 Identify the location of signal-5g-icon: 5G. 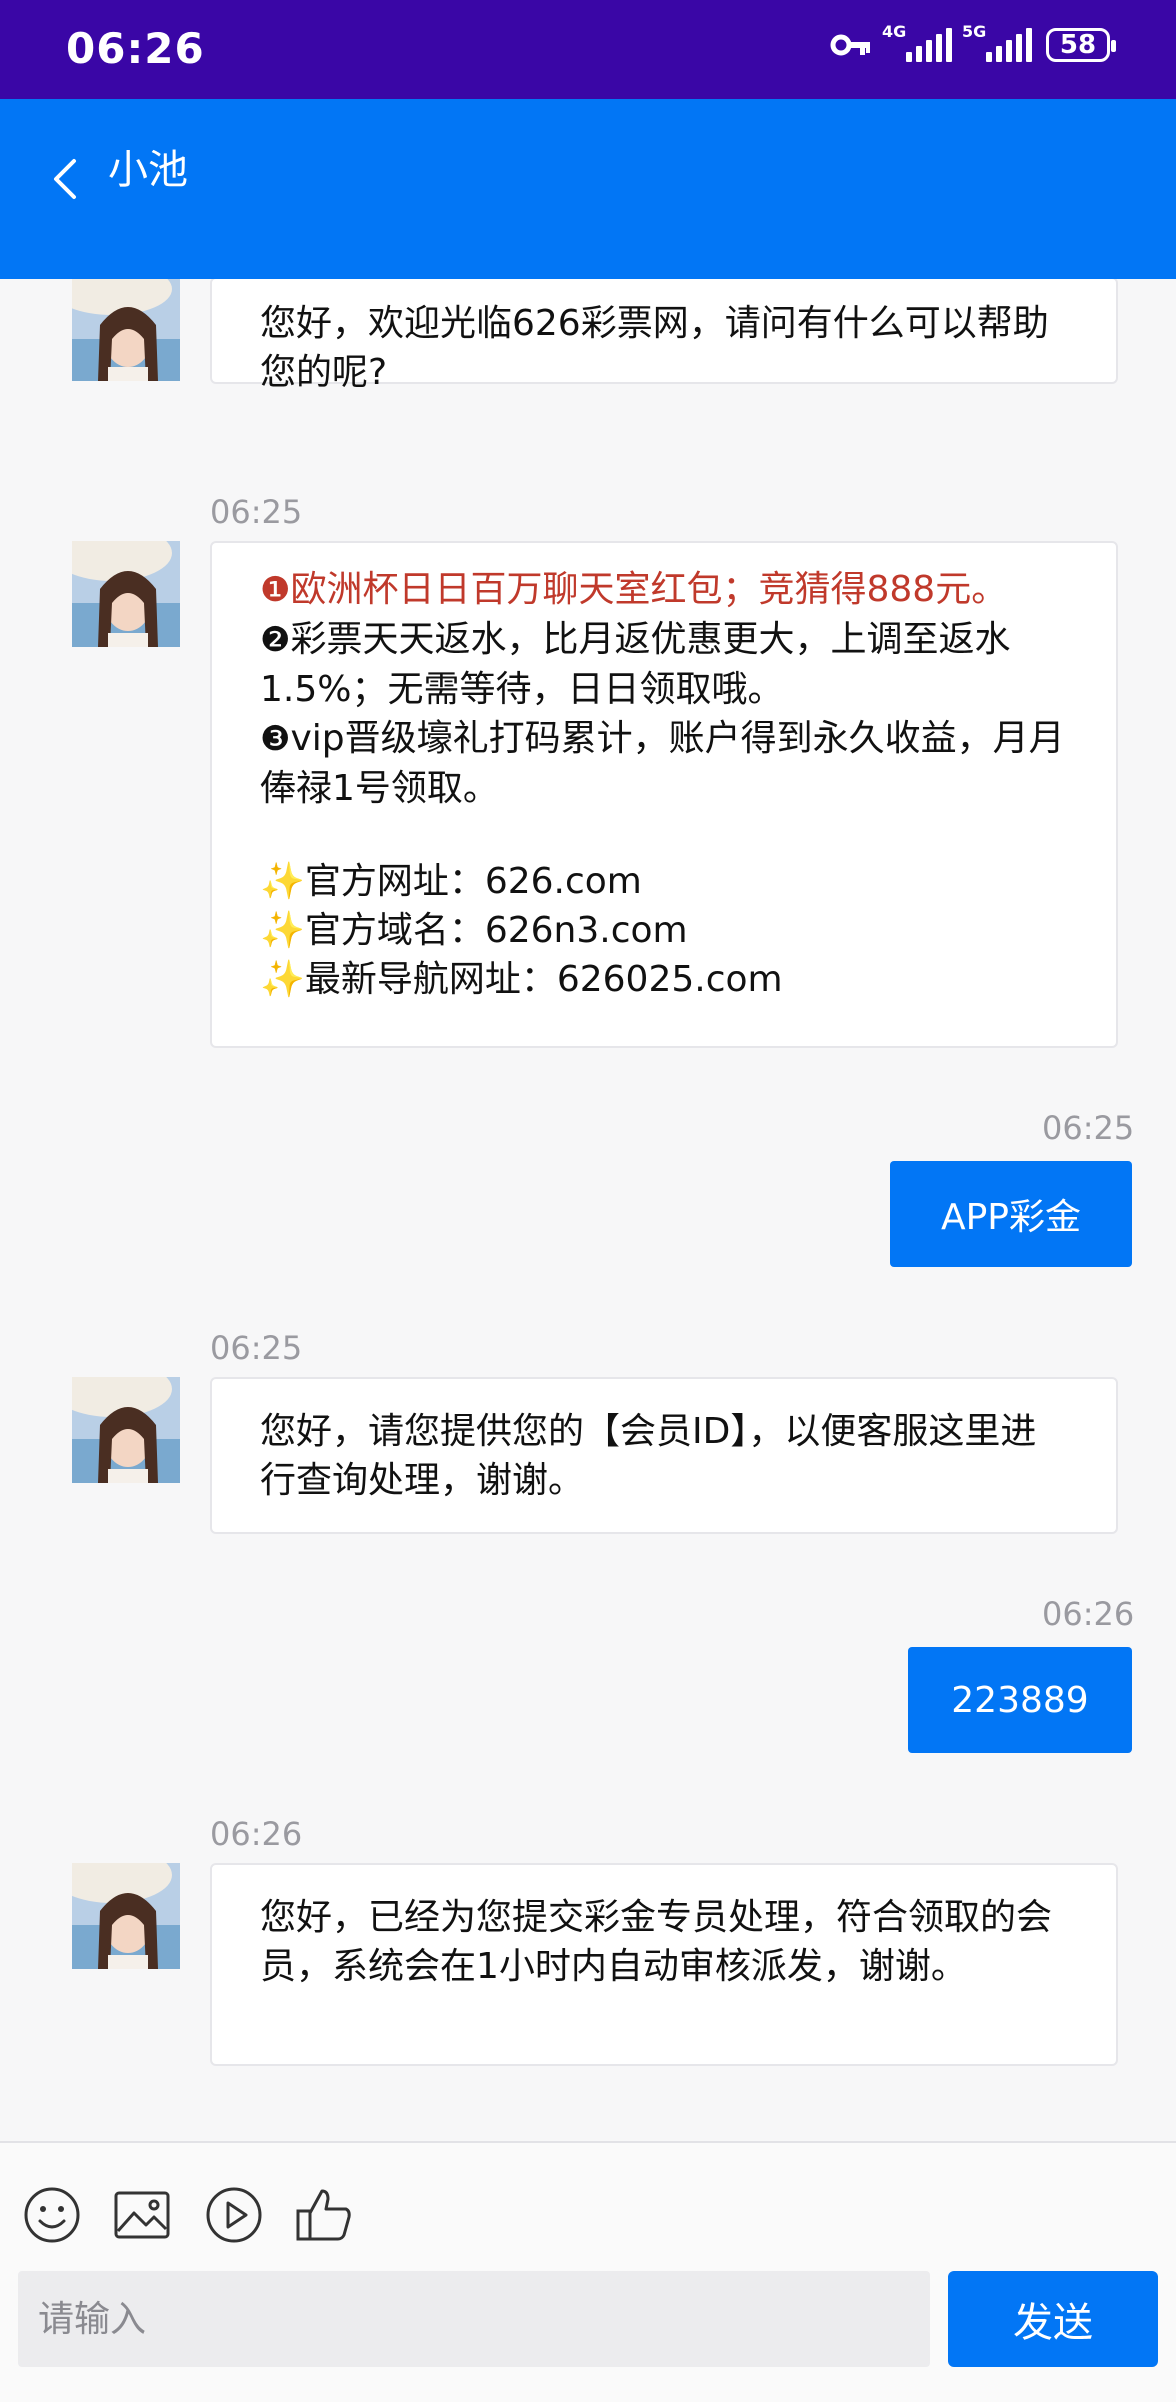
(997, 42).